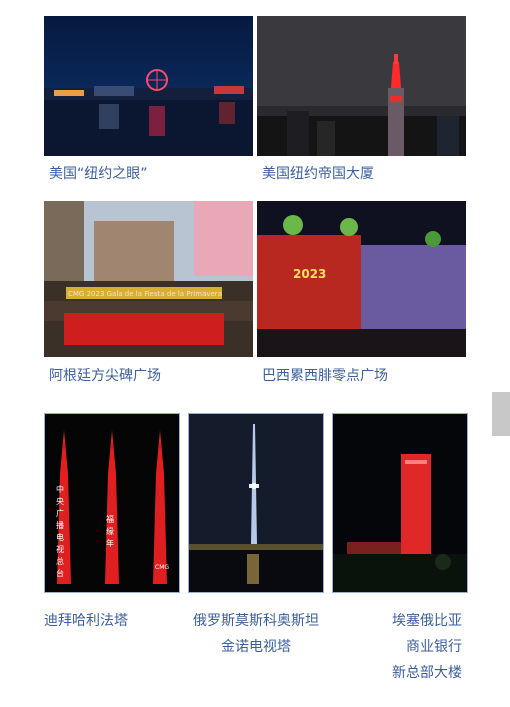 The image size is (510, 707). Describe the element at coordinates (256, 503) in the screenshot. I see `photo-ostankino-tower` at that location.